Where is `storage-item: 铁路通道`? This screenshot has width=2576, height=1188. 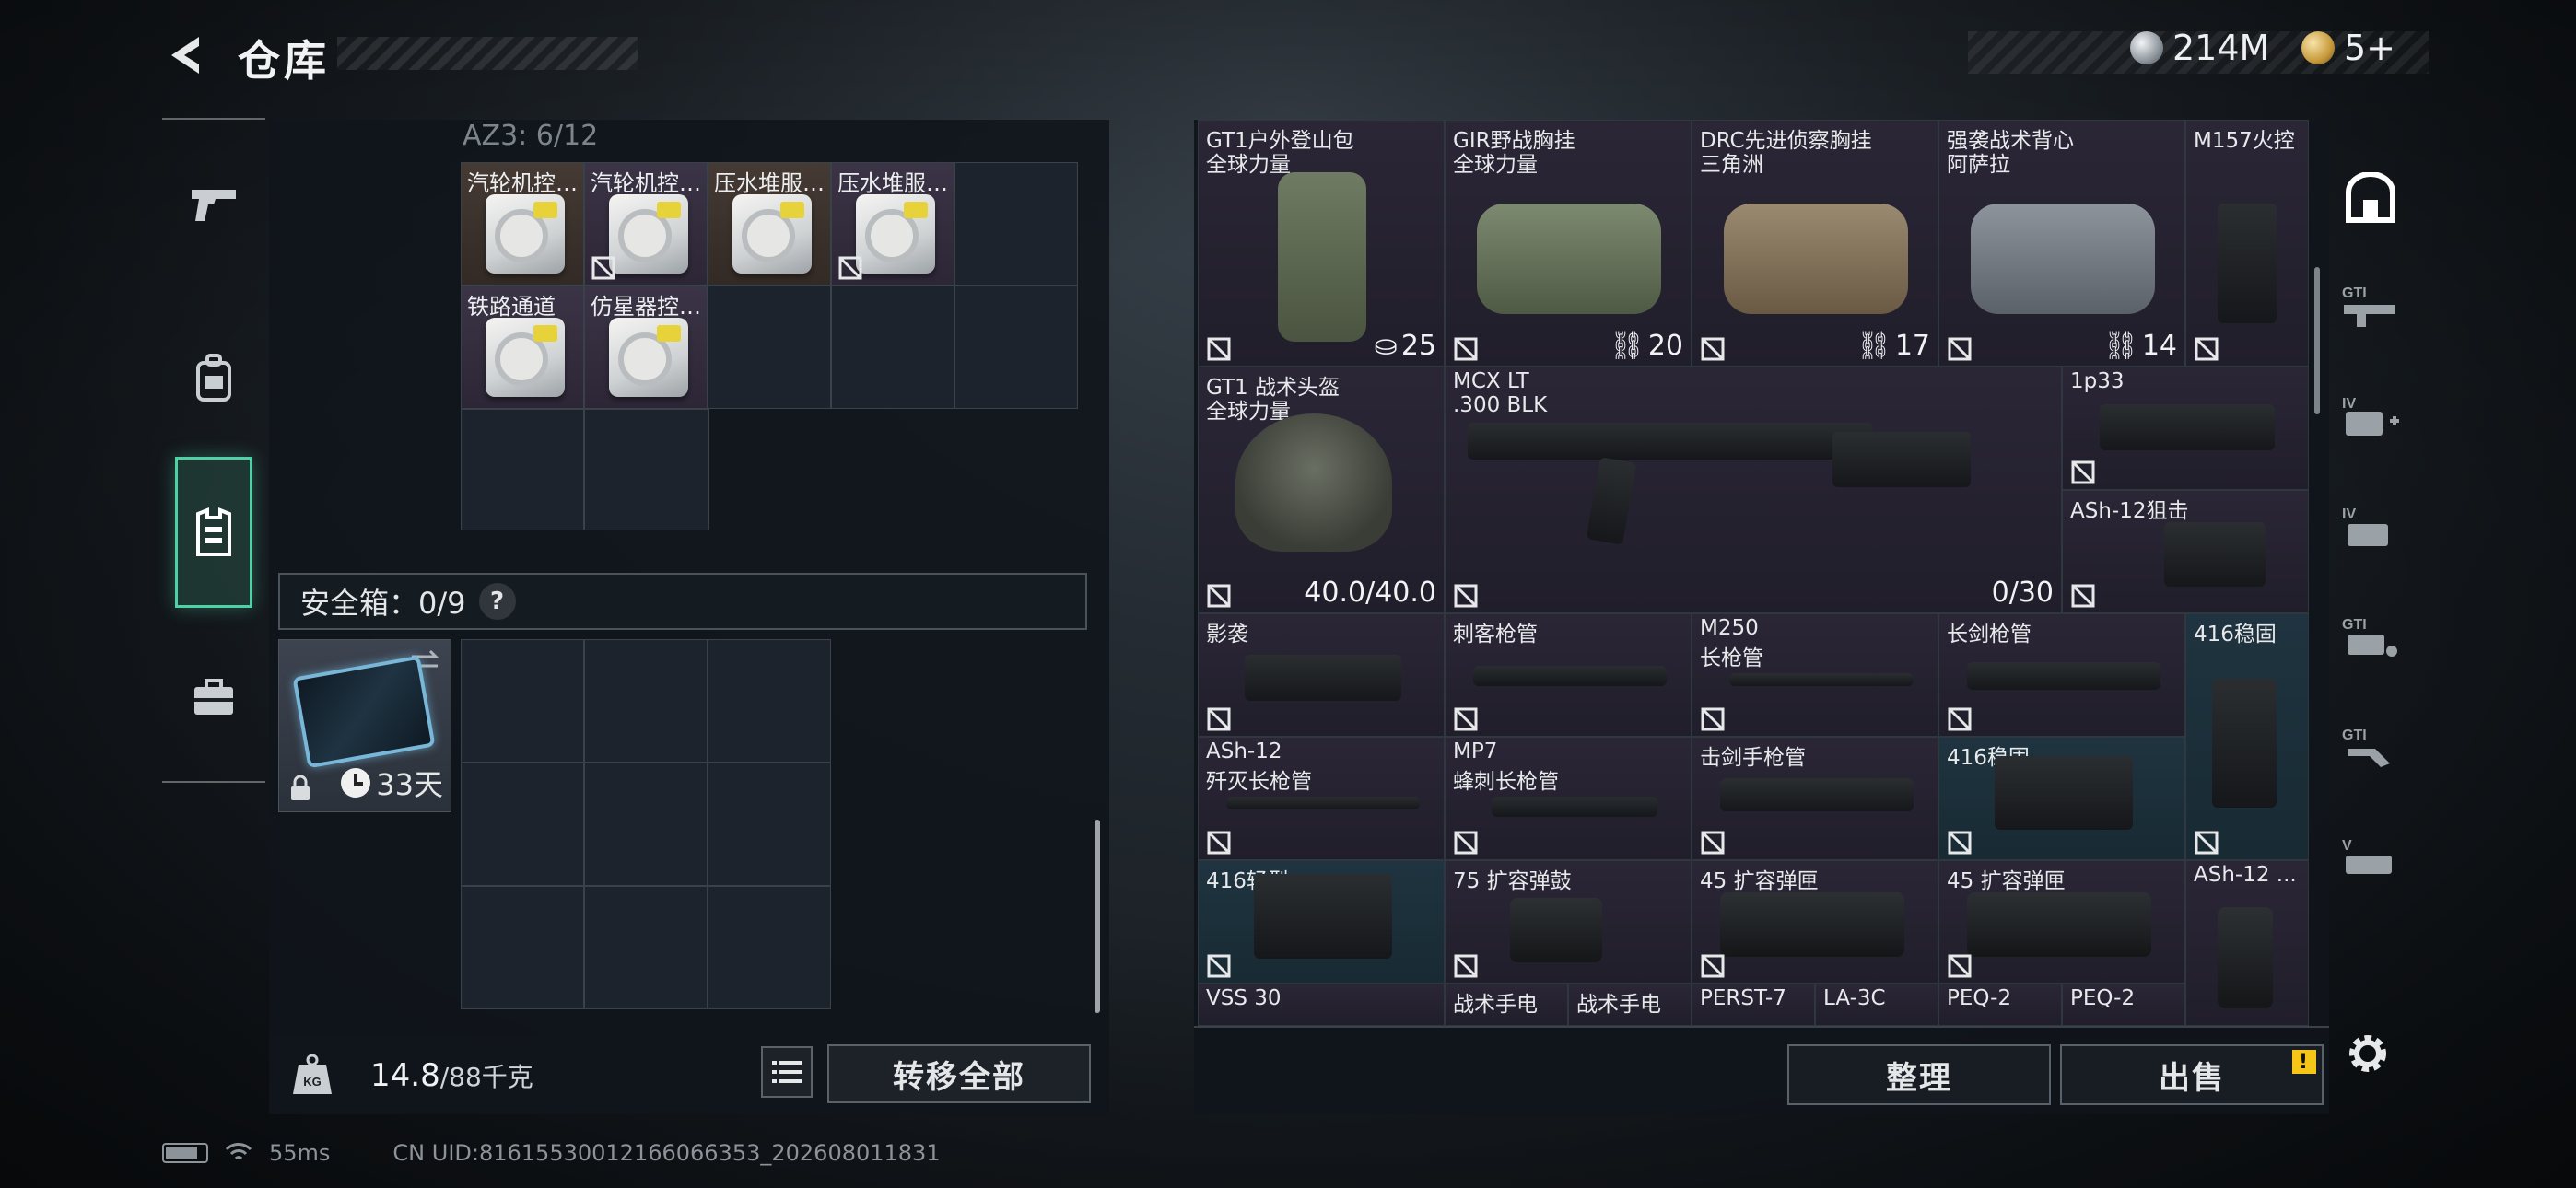 storage-item: 铁路通道 is located at coordinates (522, 347).